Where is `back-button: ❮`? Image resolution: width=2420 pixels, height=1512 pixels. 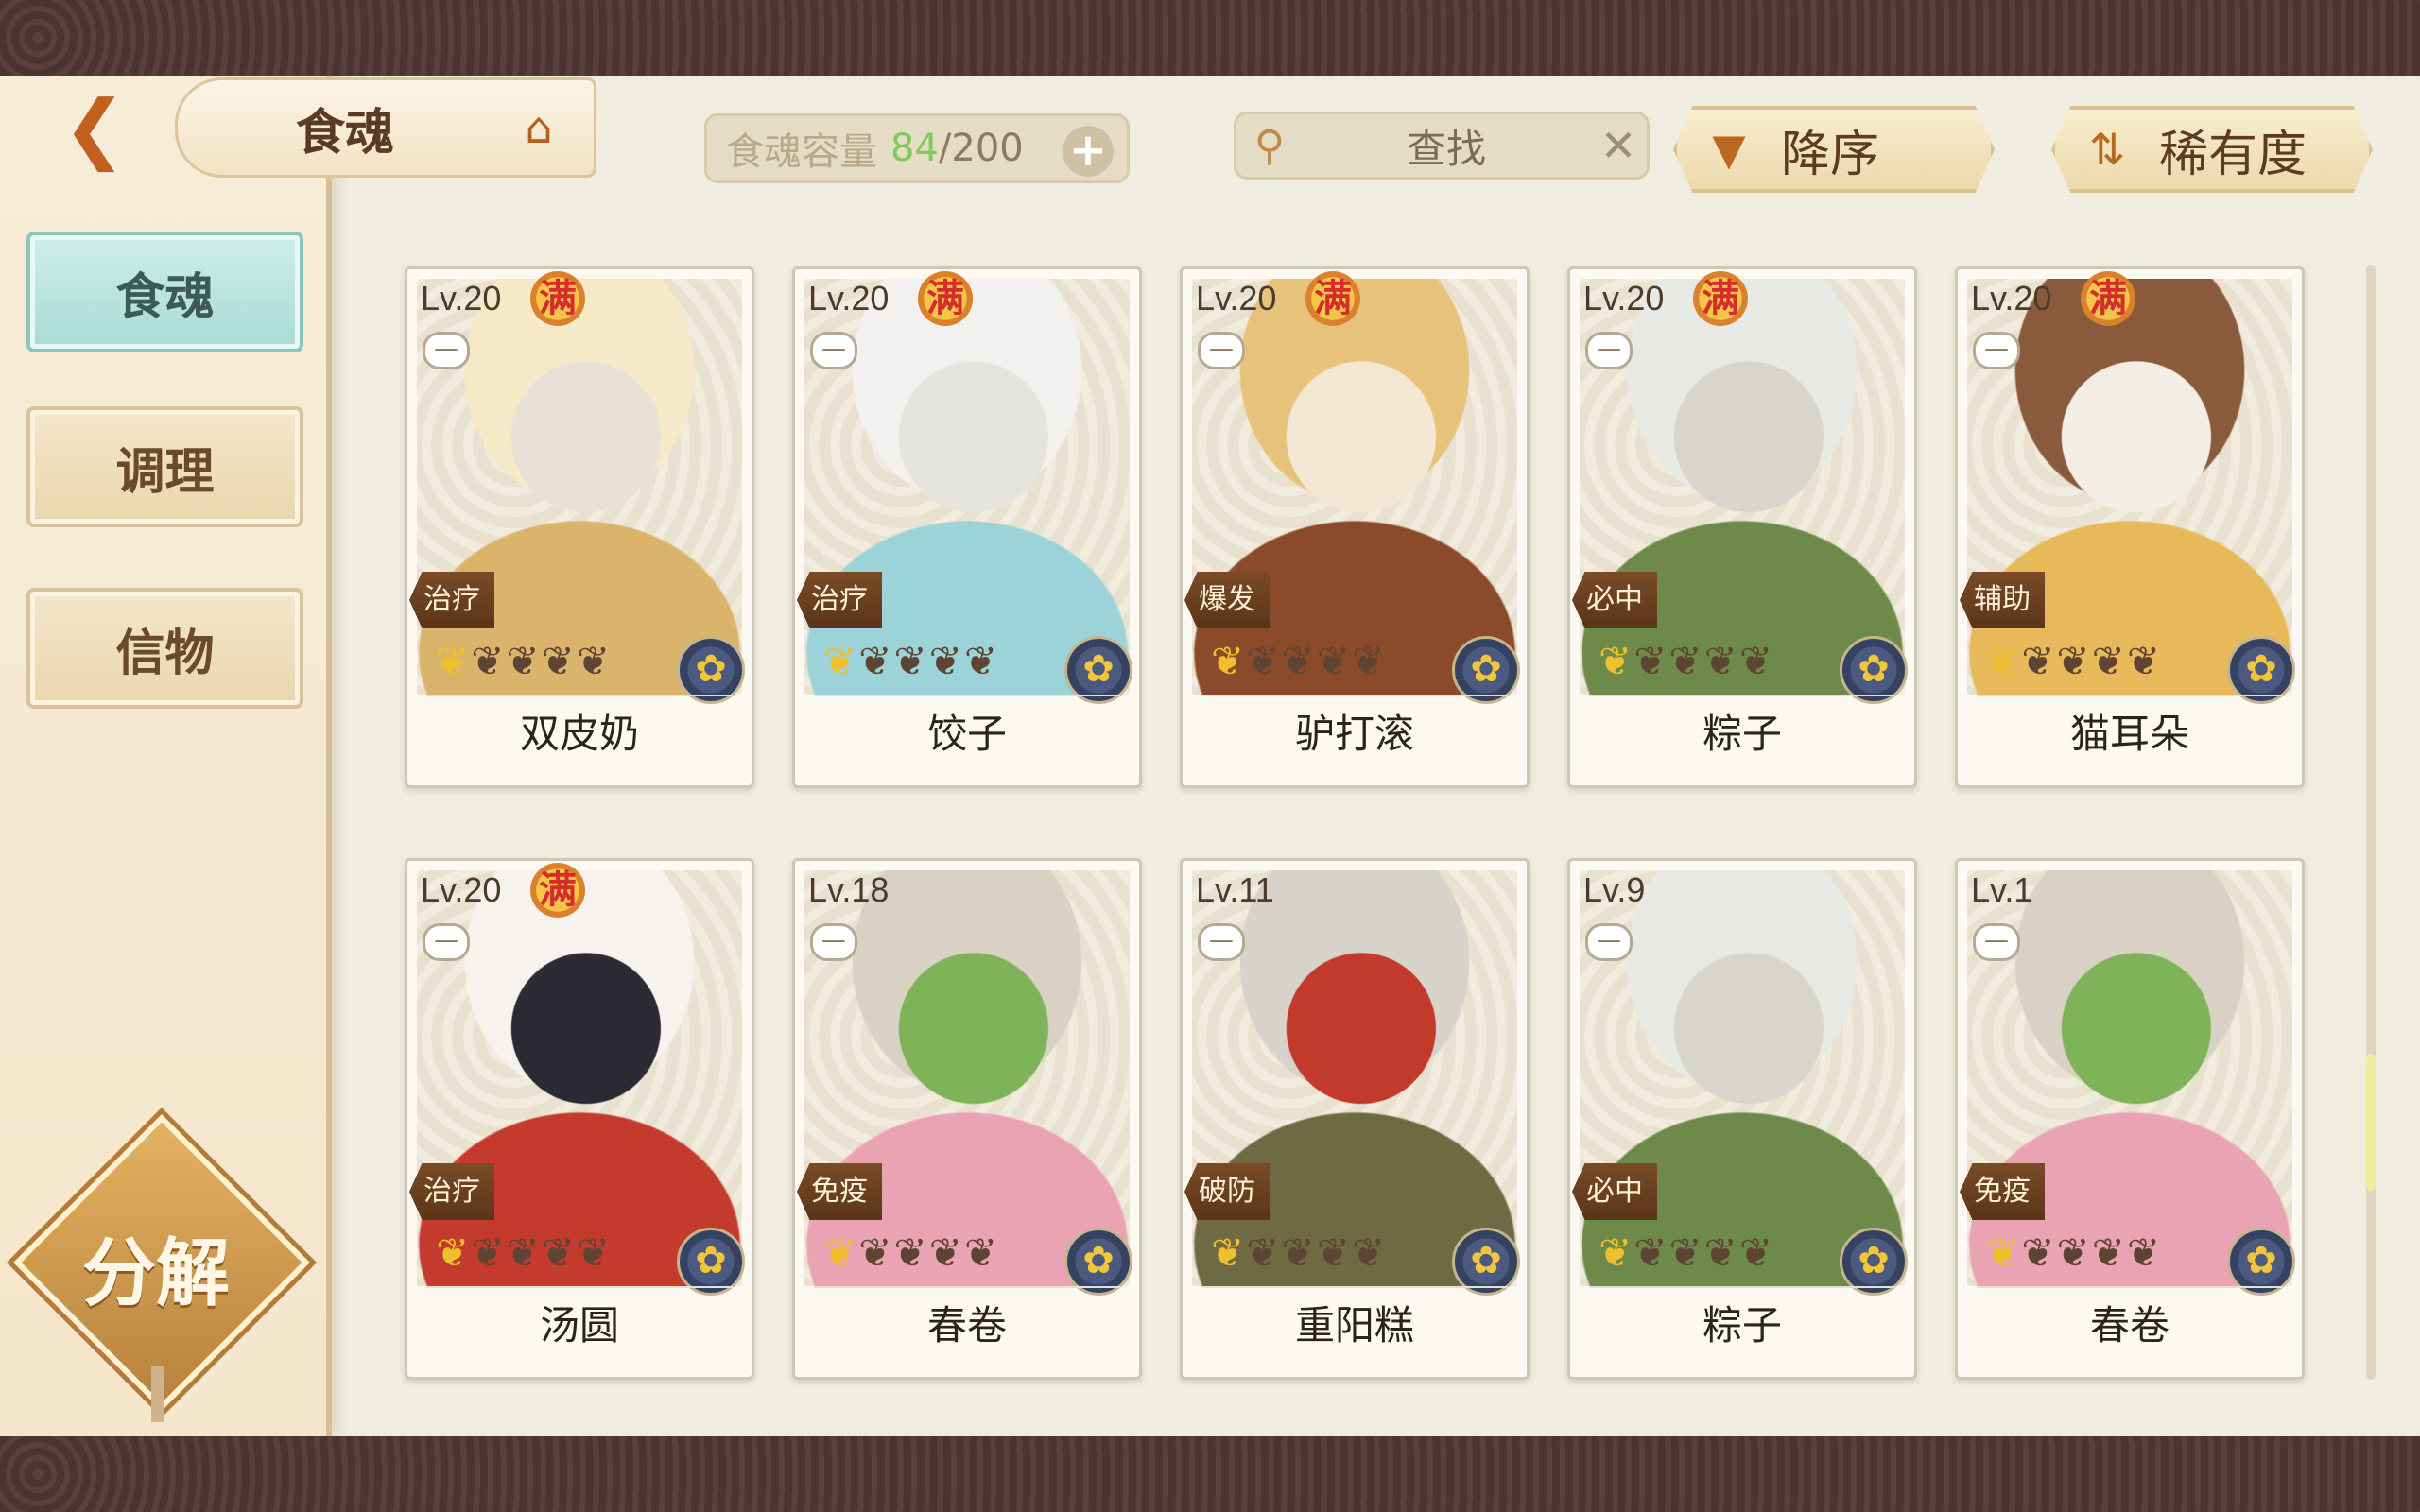
back-button: ❮ is located at coordinates (95, 127).